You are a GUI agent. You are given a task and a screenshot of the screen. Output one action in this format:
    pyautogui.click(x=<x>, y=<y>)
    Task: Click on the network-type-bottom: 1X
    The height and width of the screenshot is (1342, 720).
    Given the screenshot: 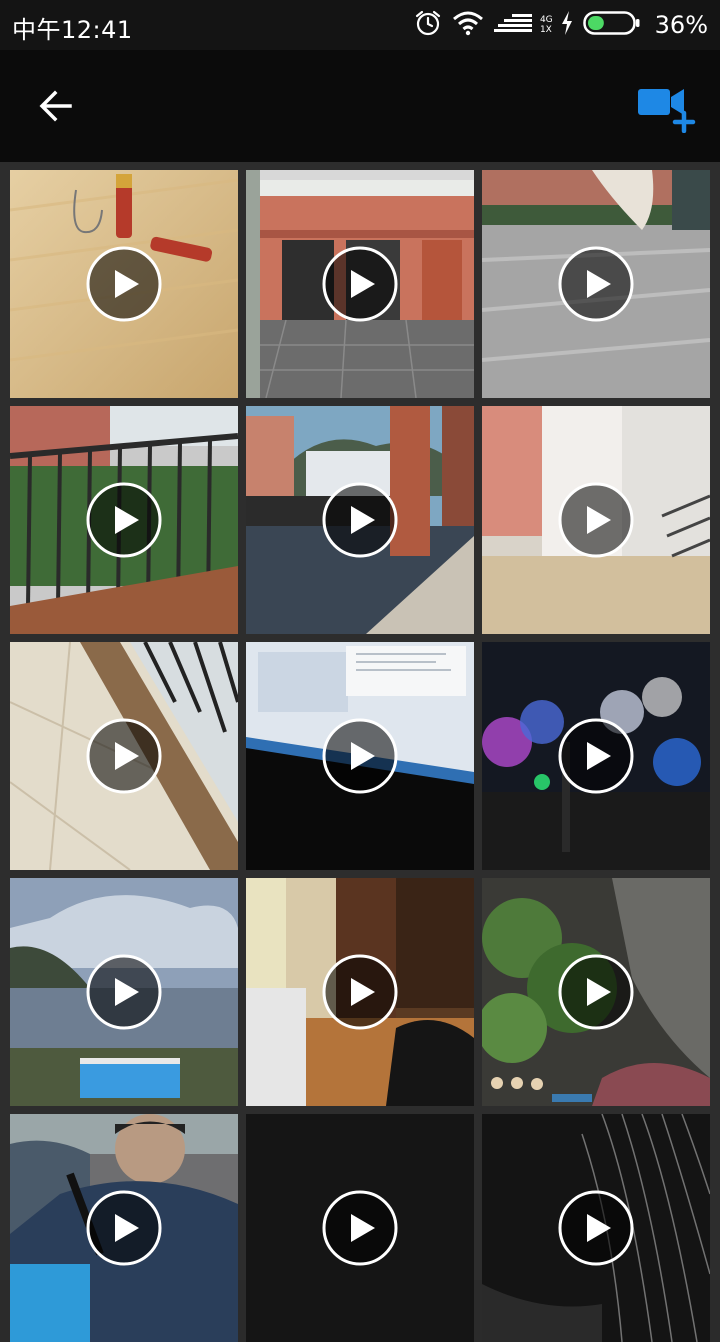 What is the action you would take?
    pyautogui.click(x=545, y=30)
    